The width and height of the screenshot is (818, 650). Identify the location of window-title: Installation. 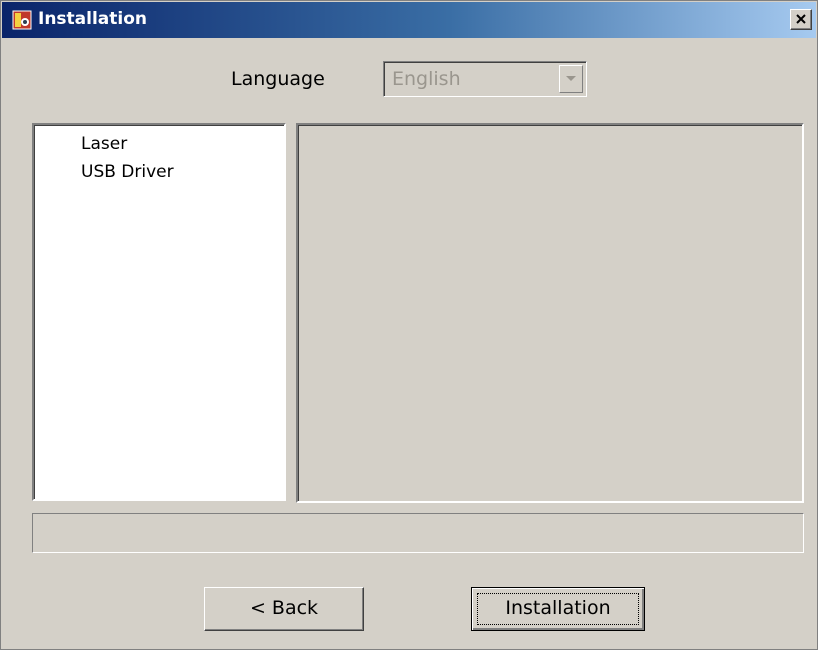
(93, 19).